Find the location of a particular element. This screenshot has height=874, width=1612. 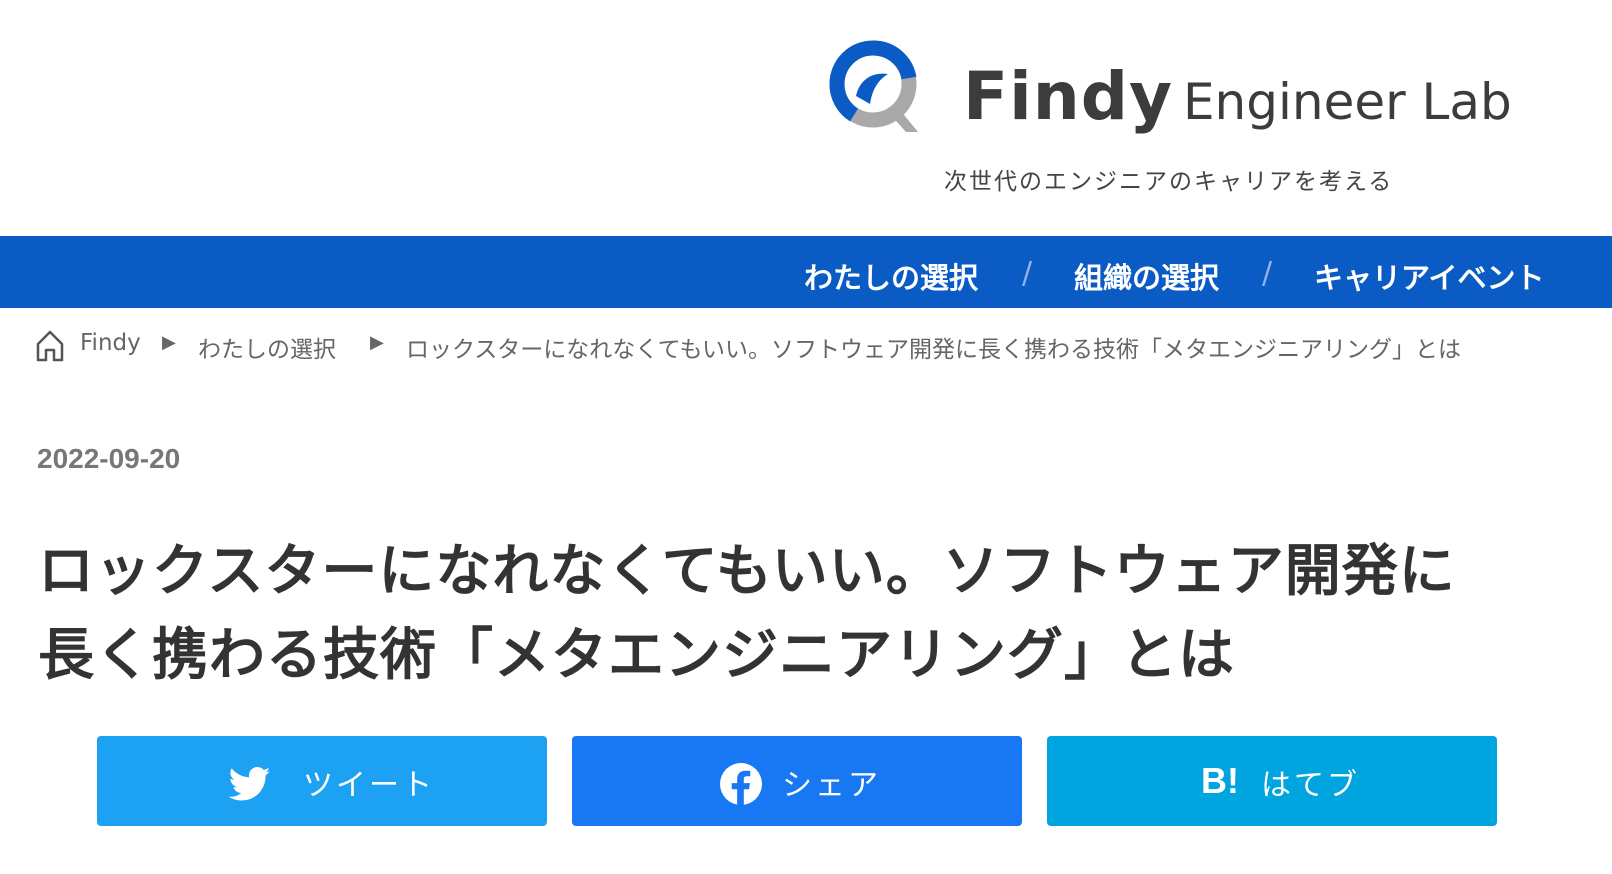

logo-wordmark: Findy Engineer Lab is located at coordinates (1237, 96).